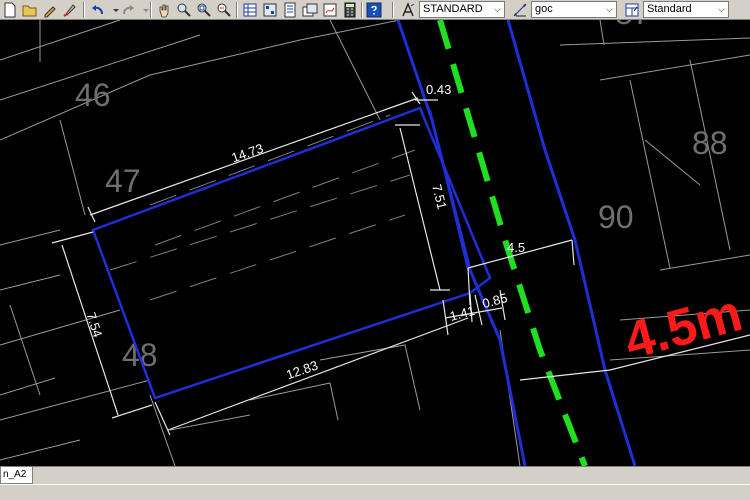 The image size is (750, 500). I want to click on dim-style-value: goc, so click(544, 9).